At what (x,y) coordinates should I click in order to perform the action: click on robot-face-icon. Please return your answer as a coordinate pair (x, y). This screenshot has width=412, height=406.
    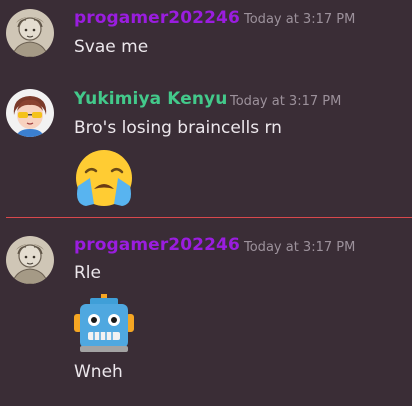
    Looking at the image, I should click on (104, 323).